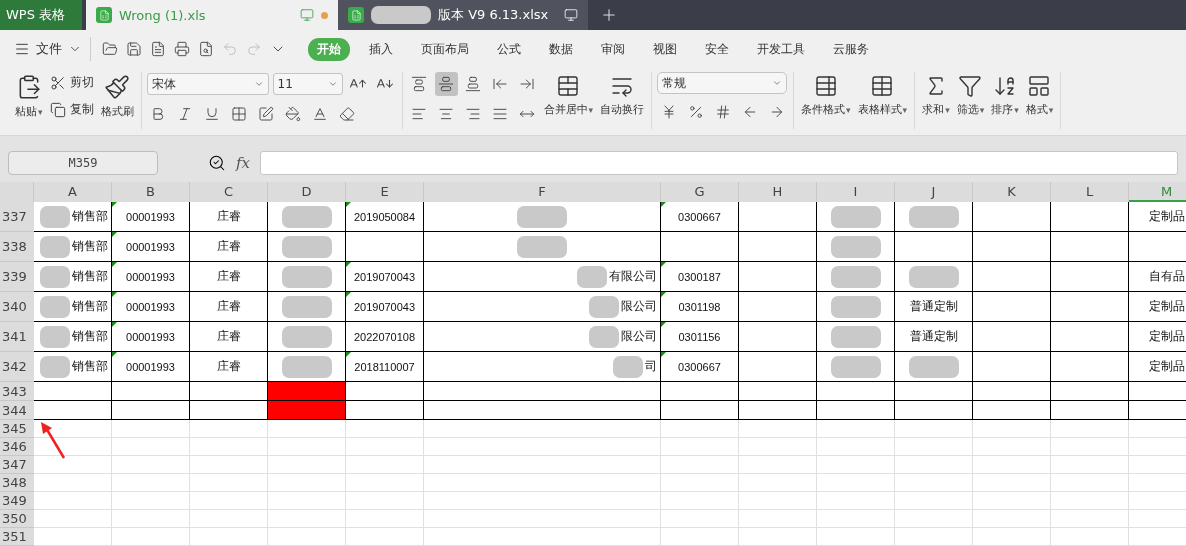 This screenshot has width=1186, height=546. Describe the element at coordinates (1166, 276) in the screenshot. I see `cell-text: 自有品` at that location.